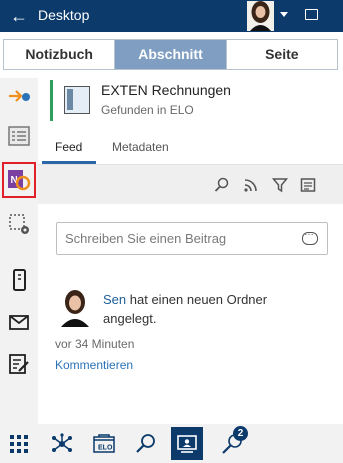 Image resolution: width=343 pixels, height=463 pixels. Describe the element at coordinates (19, 322) in the screenshot. I see `sidebar-mail-icon` at that location.